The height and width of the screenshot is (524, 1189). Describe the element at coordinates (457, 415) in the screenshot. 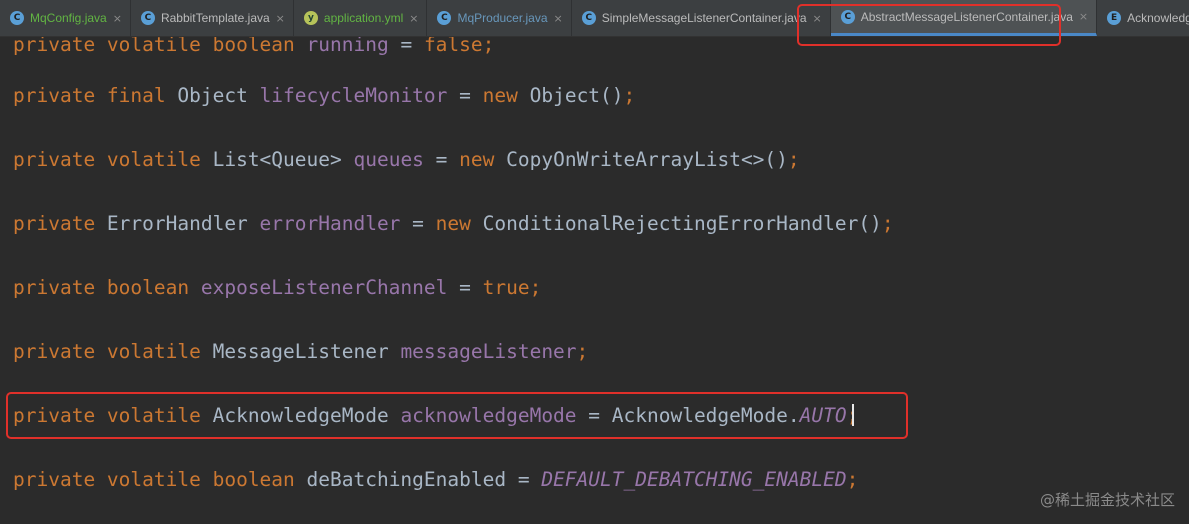

I see `highlight-box-acknowledge-line` at that location.